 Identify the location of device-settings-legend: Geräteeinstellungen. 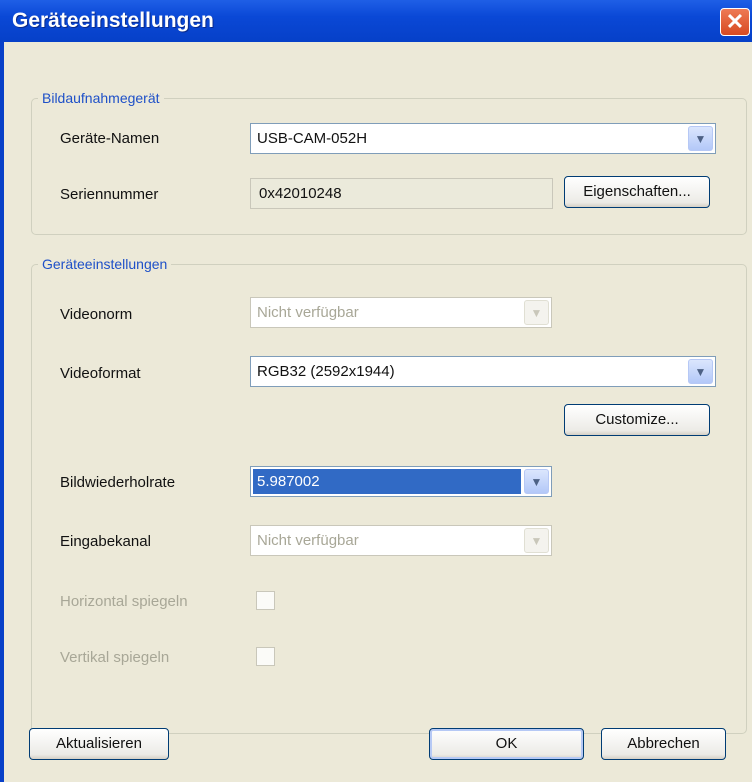
(105, 264).